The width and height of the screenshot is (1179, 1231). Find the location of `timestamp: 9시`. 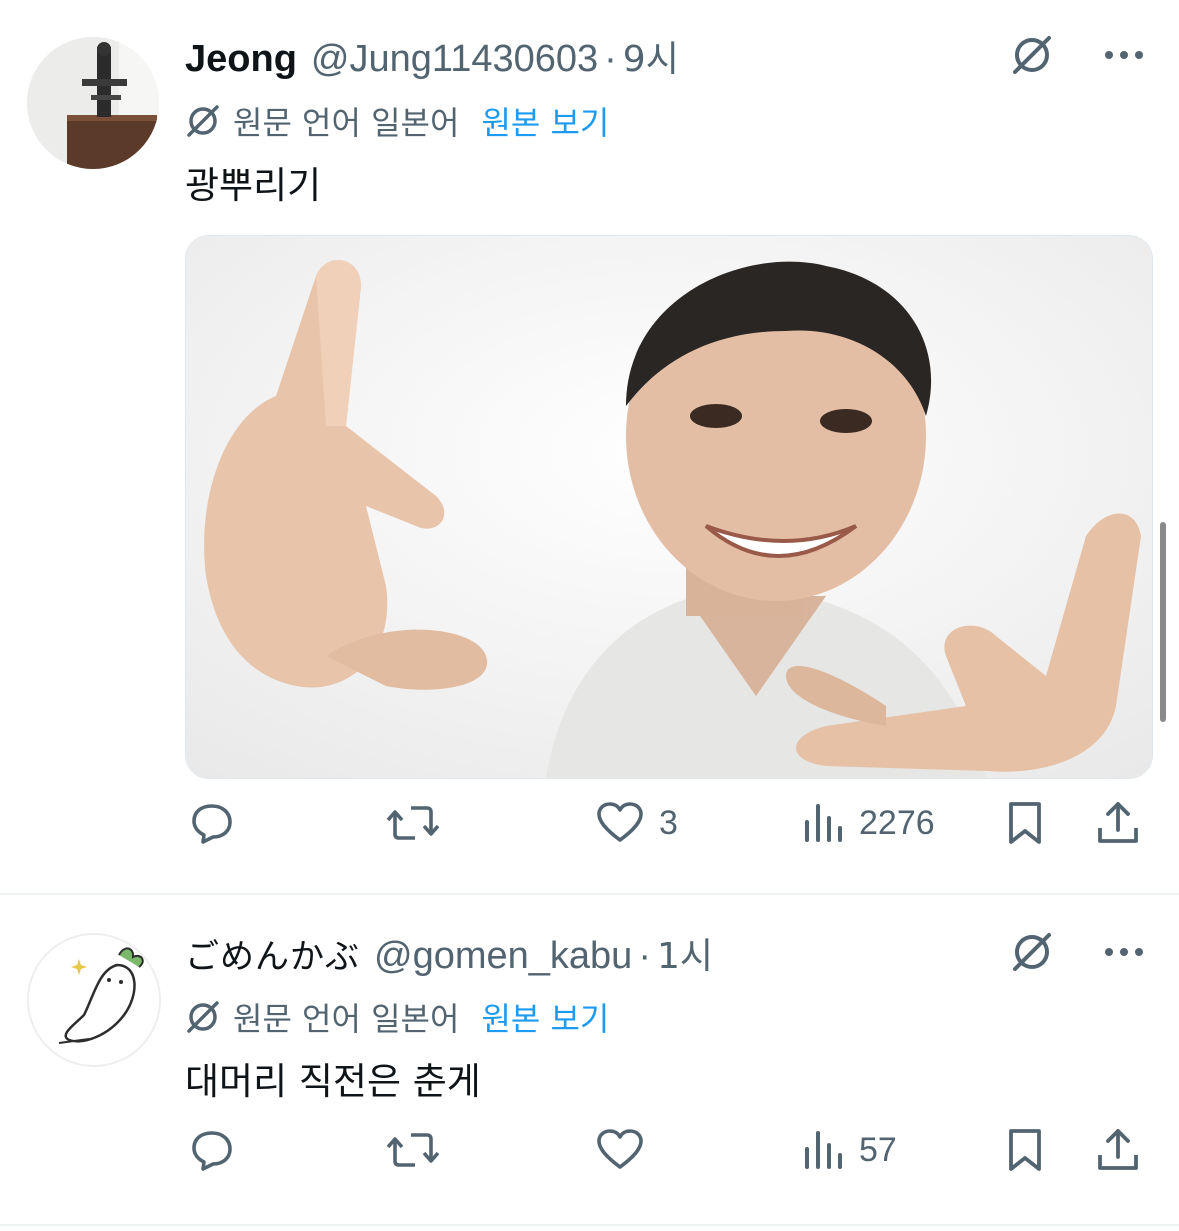

timestamp: 9시 is located at coordinates (651, 56).